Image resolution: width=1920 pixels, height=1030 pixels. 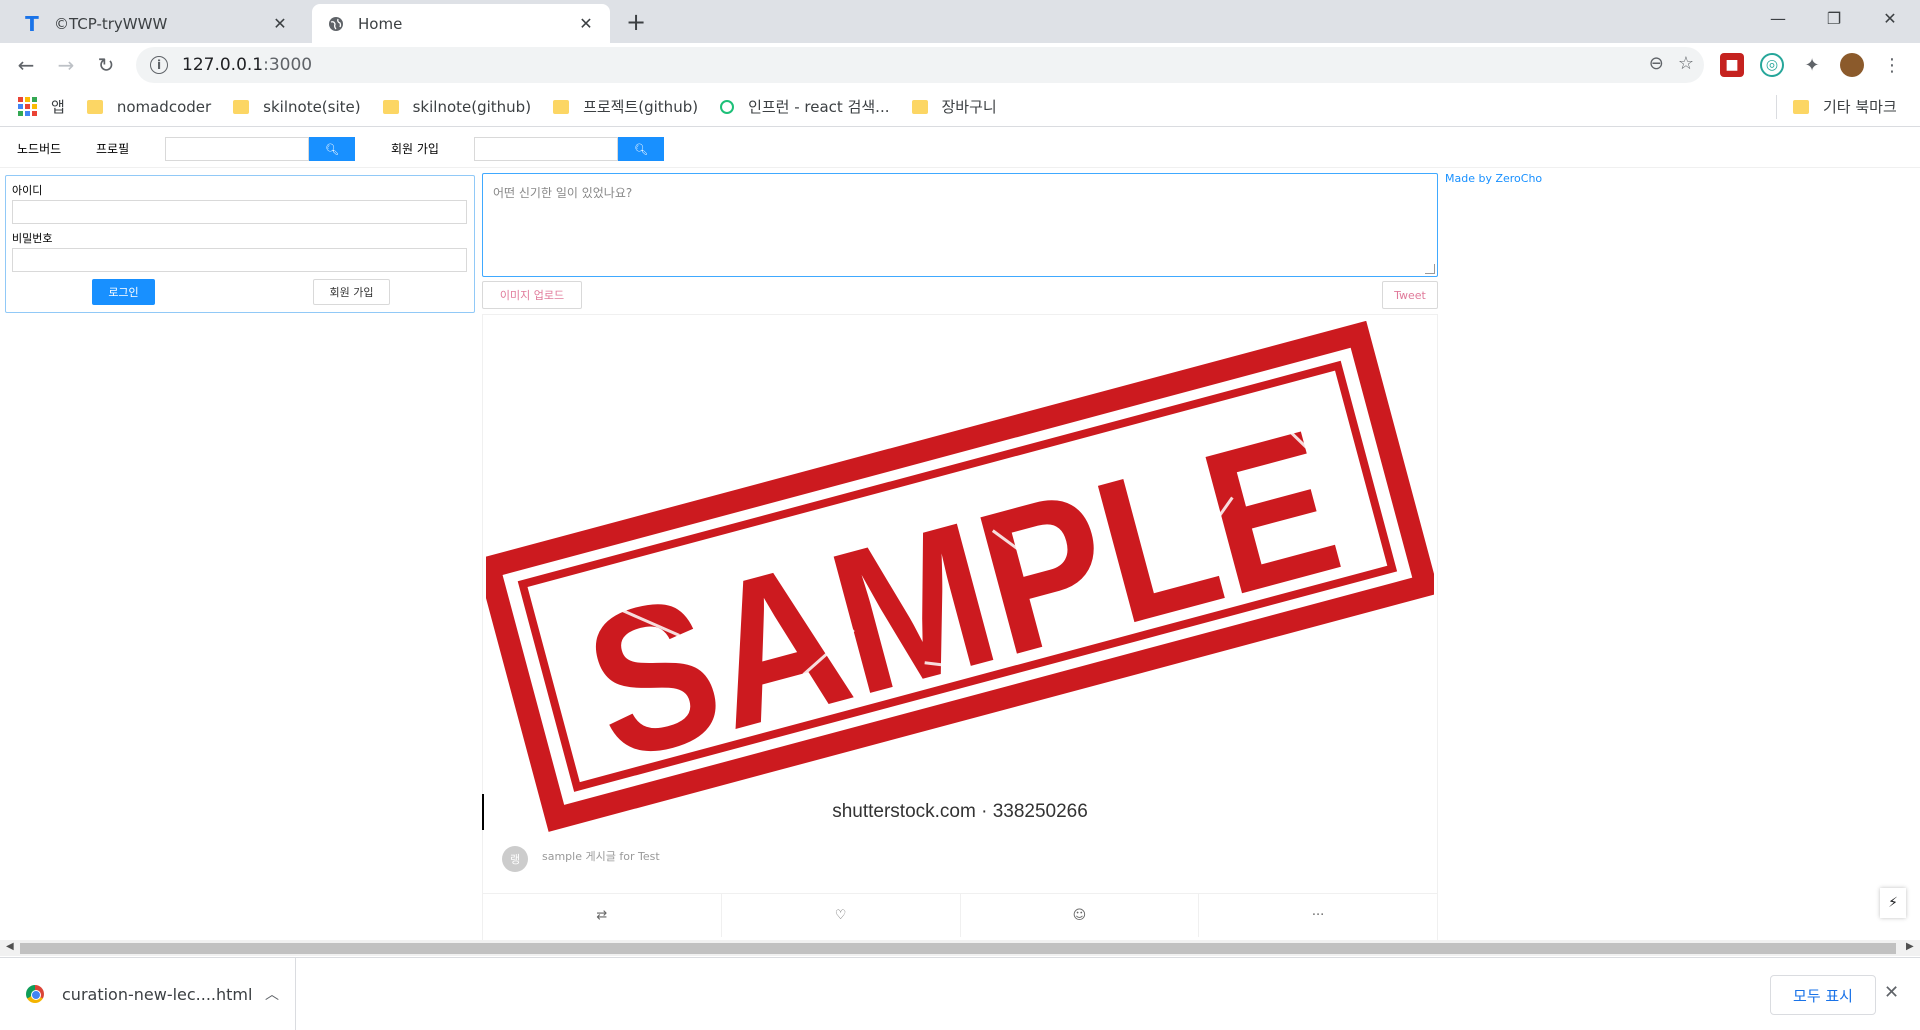 I want to click on back-icon: ←, so click(x=26, y=65).